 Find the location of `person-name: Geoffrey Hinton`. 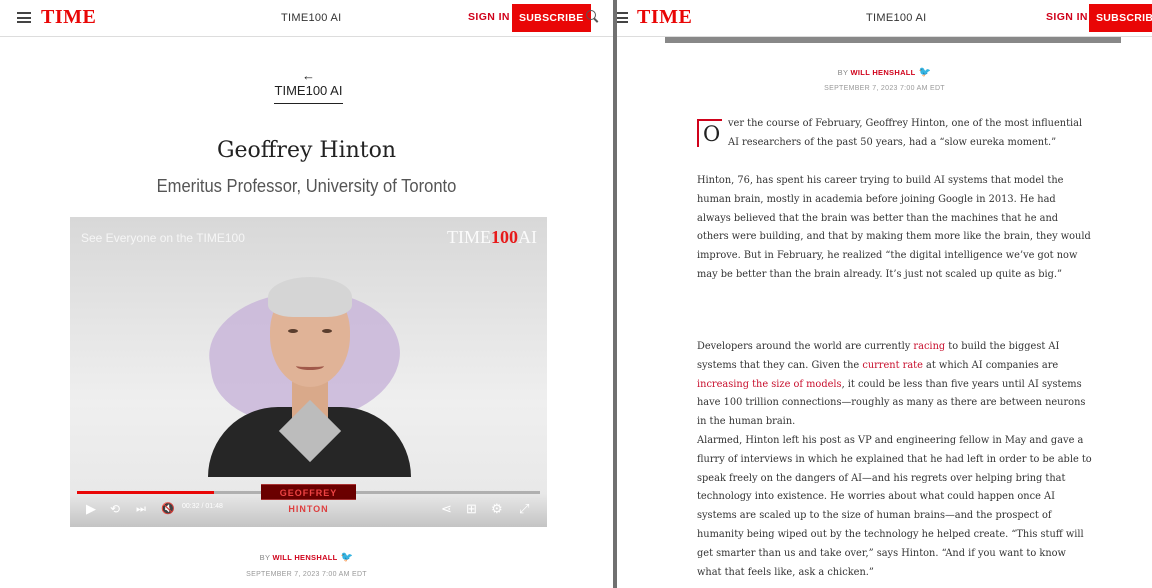

person-name: Geoffrey Hinton is located at coordinates (306, 150).